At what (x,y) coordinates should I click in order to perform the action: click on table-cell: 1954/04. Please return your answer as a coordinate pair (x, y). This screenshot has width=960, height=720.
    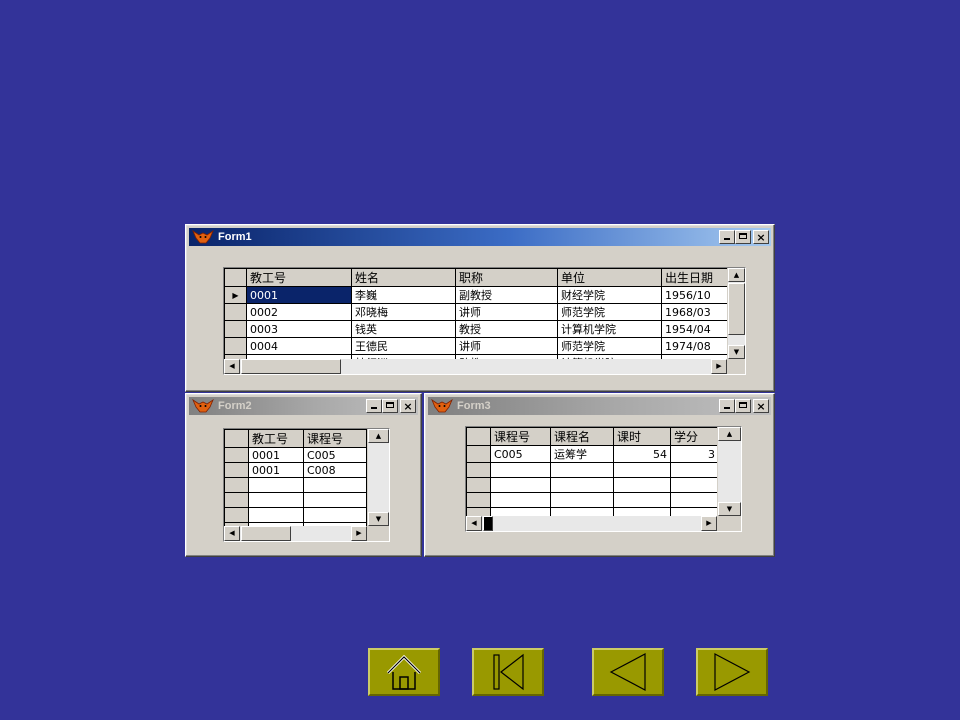
    Looking at the image, I should click on (696, 329).